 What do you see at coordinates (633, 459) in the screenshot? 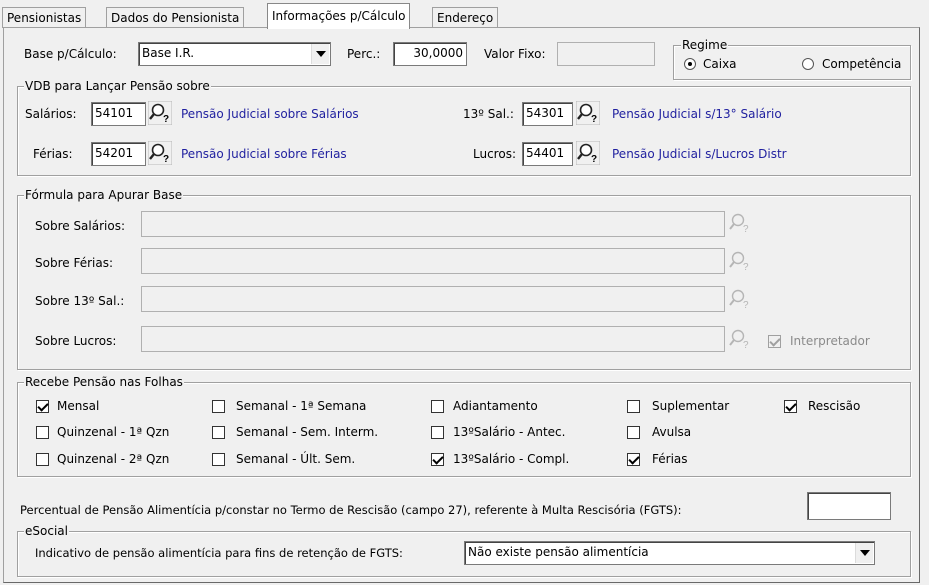
I see `folha-ferias-checkbox` at bounding box center [633, 459].